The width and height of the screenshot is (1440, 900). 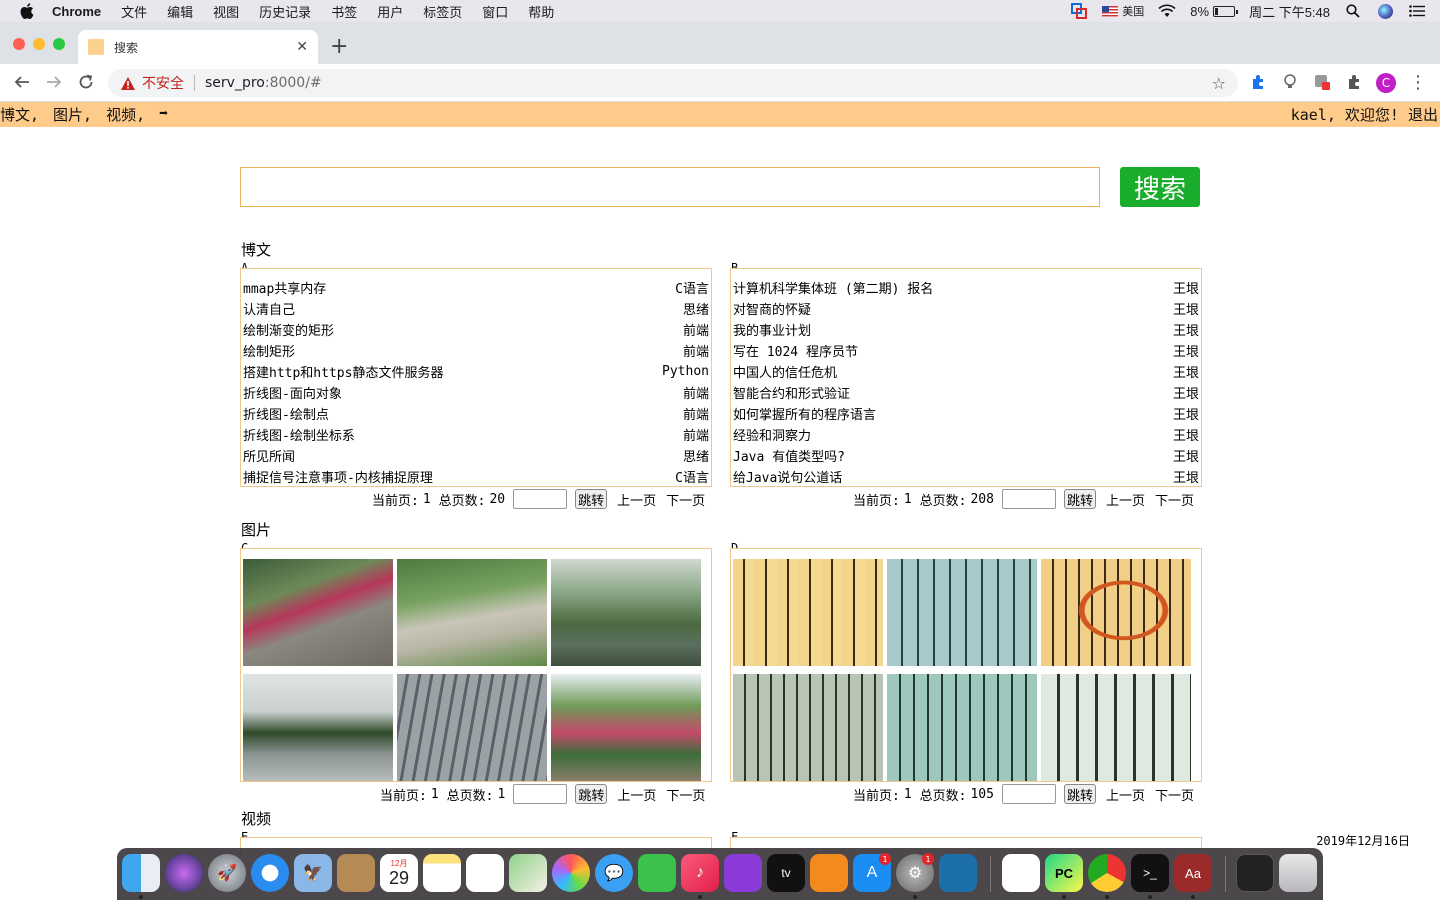 What do you see at coordinates (269, 455) in the screenshot?
I see `post-title: 所见所闻` at bounding box center [269, 455].